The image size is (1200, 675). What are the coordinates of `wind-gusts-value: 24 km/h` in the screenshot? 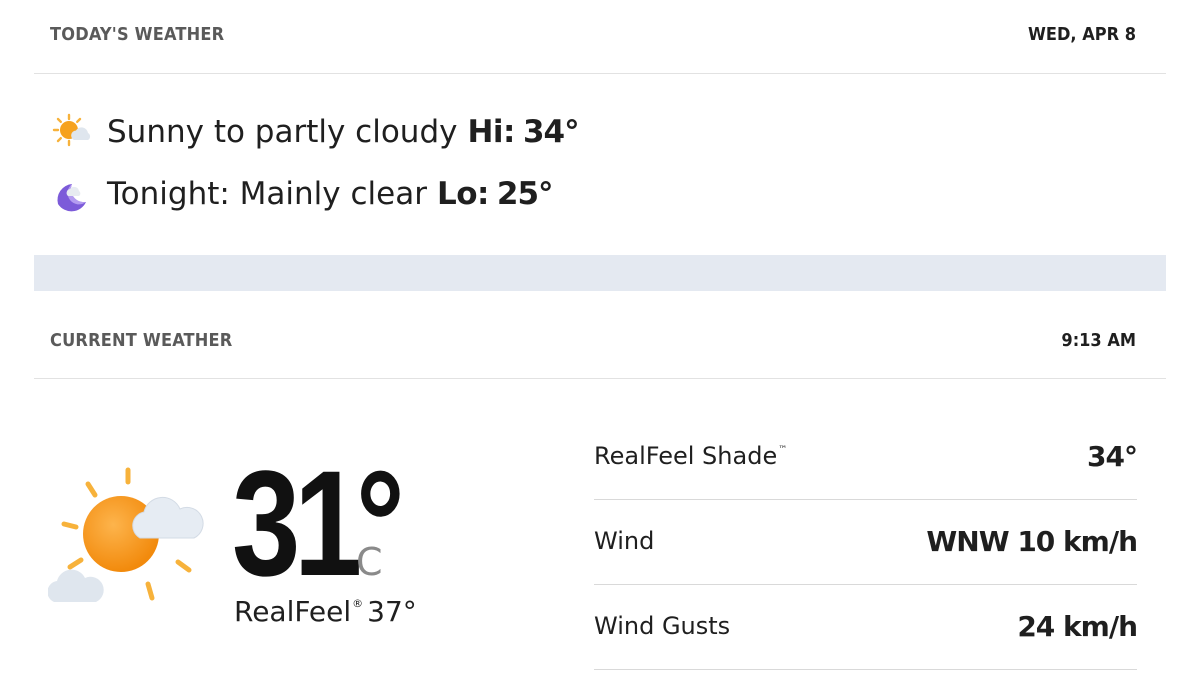 It's located at (1077, 626).